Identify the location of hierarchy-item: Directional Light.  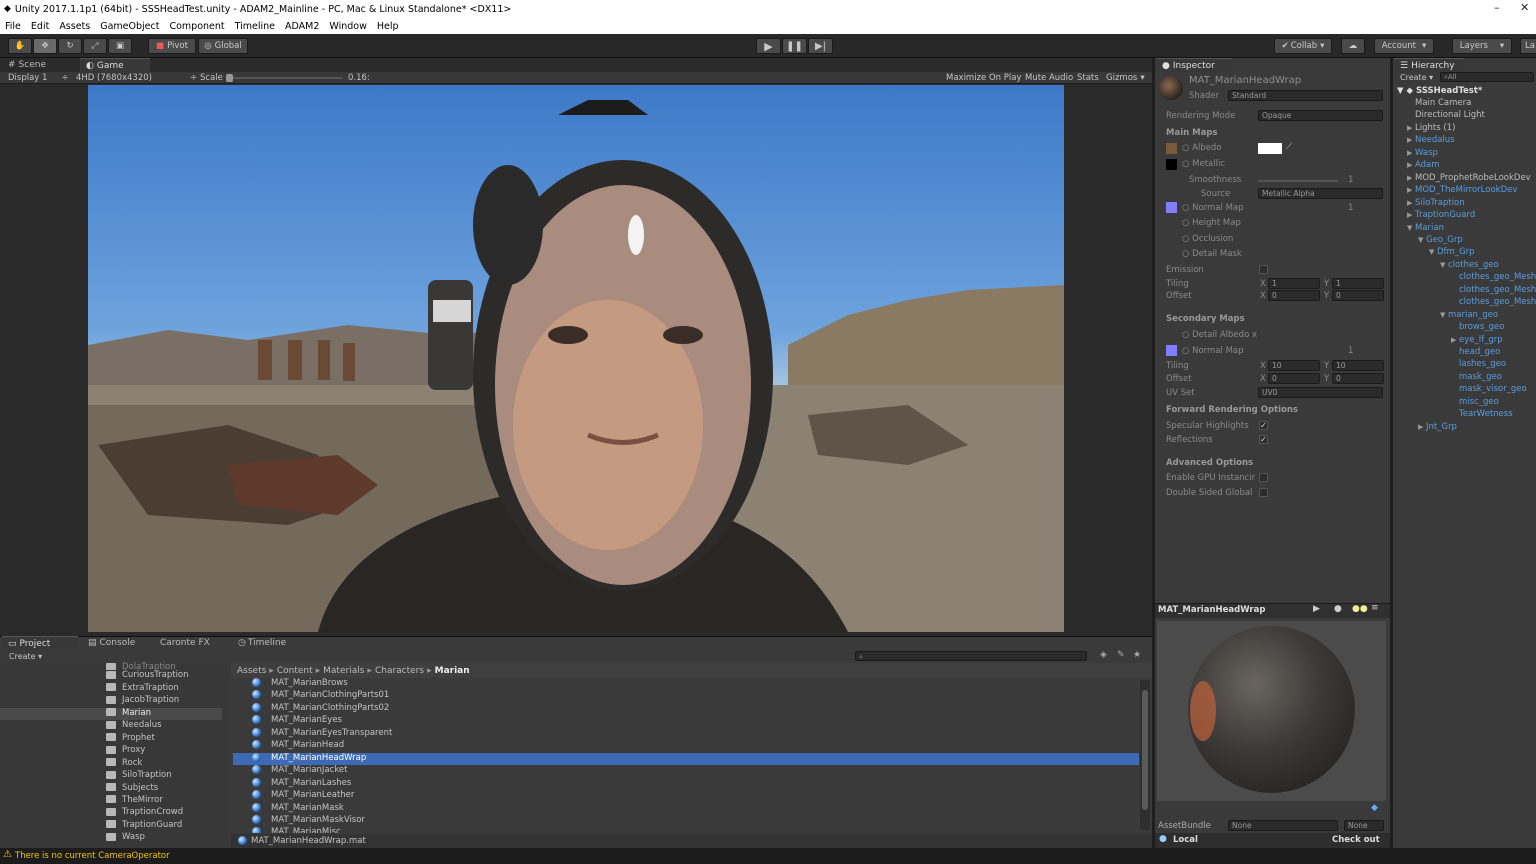
(1446, 115).